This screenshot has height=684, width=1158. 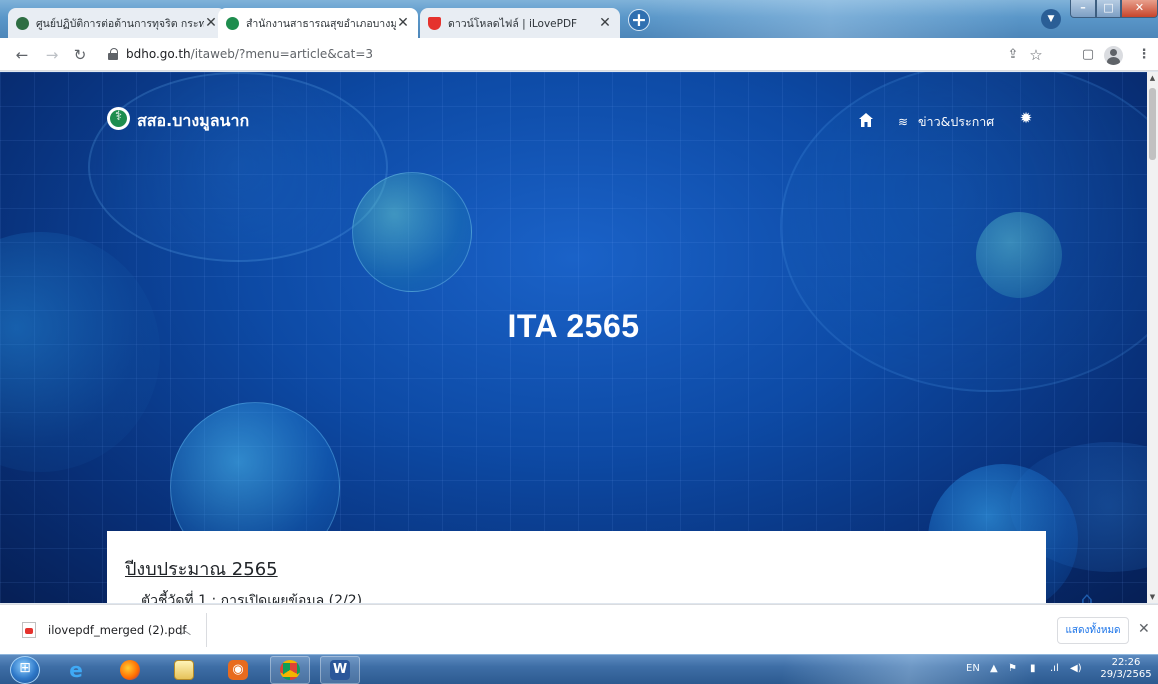 I want to click on health-logo-favicon-icon, so click(x=232, y=23).